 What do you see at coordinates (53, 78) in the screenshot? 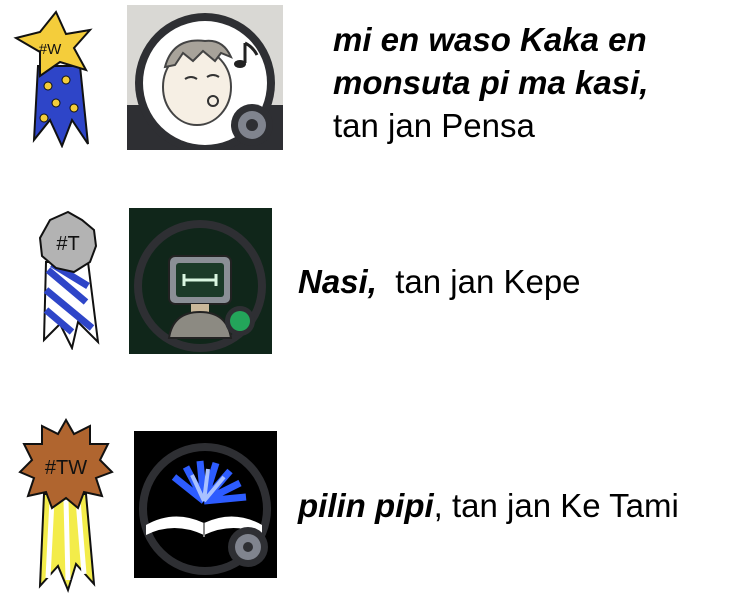
I see `award-ribbon-icon: #W` at bounding box center [53, 78].